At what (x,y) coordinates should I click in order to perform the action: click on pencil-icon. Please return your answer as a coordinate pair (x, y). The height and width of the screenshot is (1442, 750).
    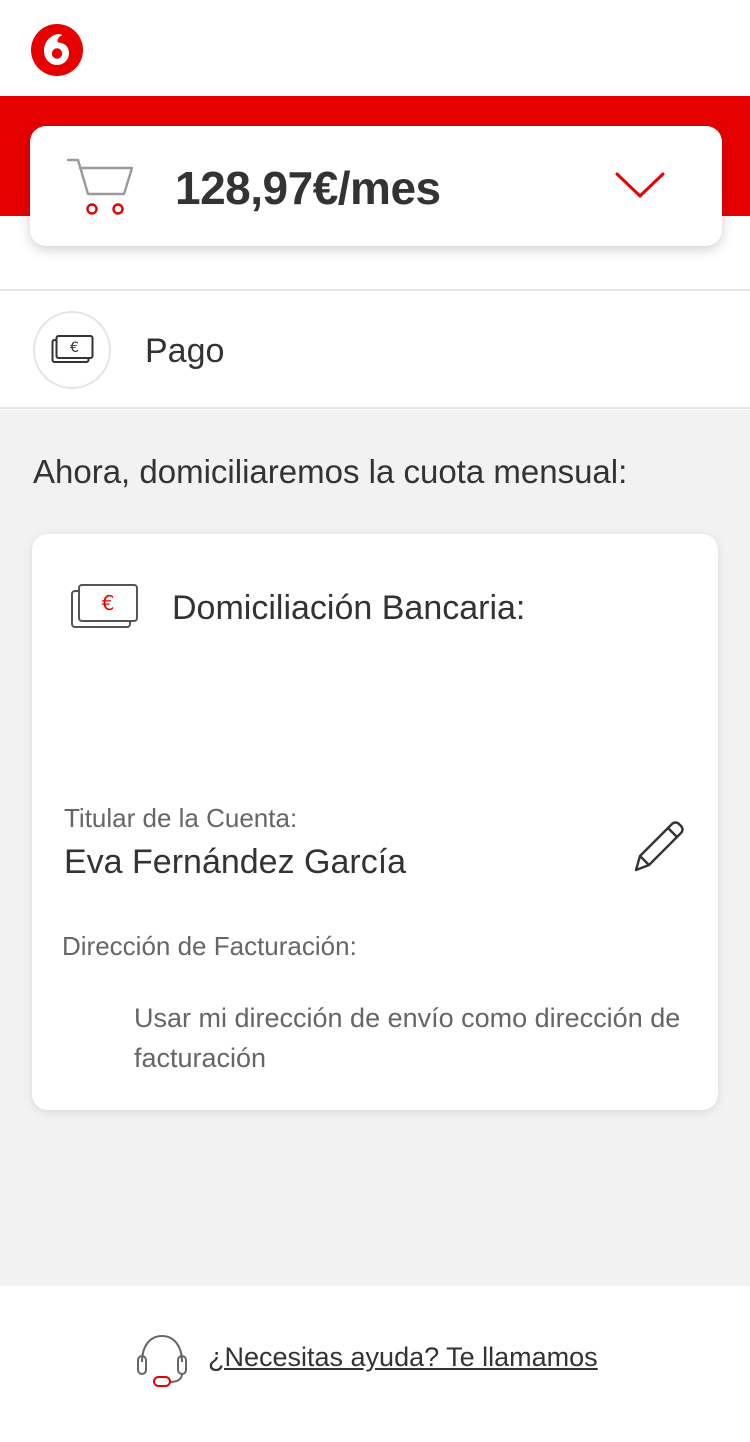
    Looking at the image, I should click on (658, 846).